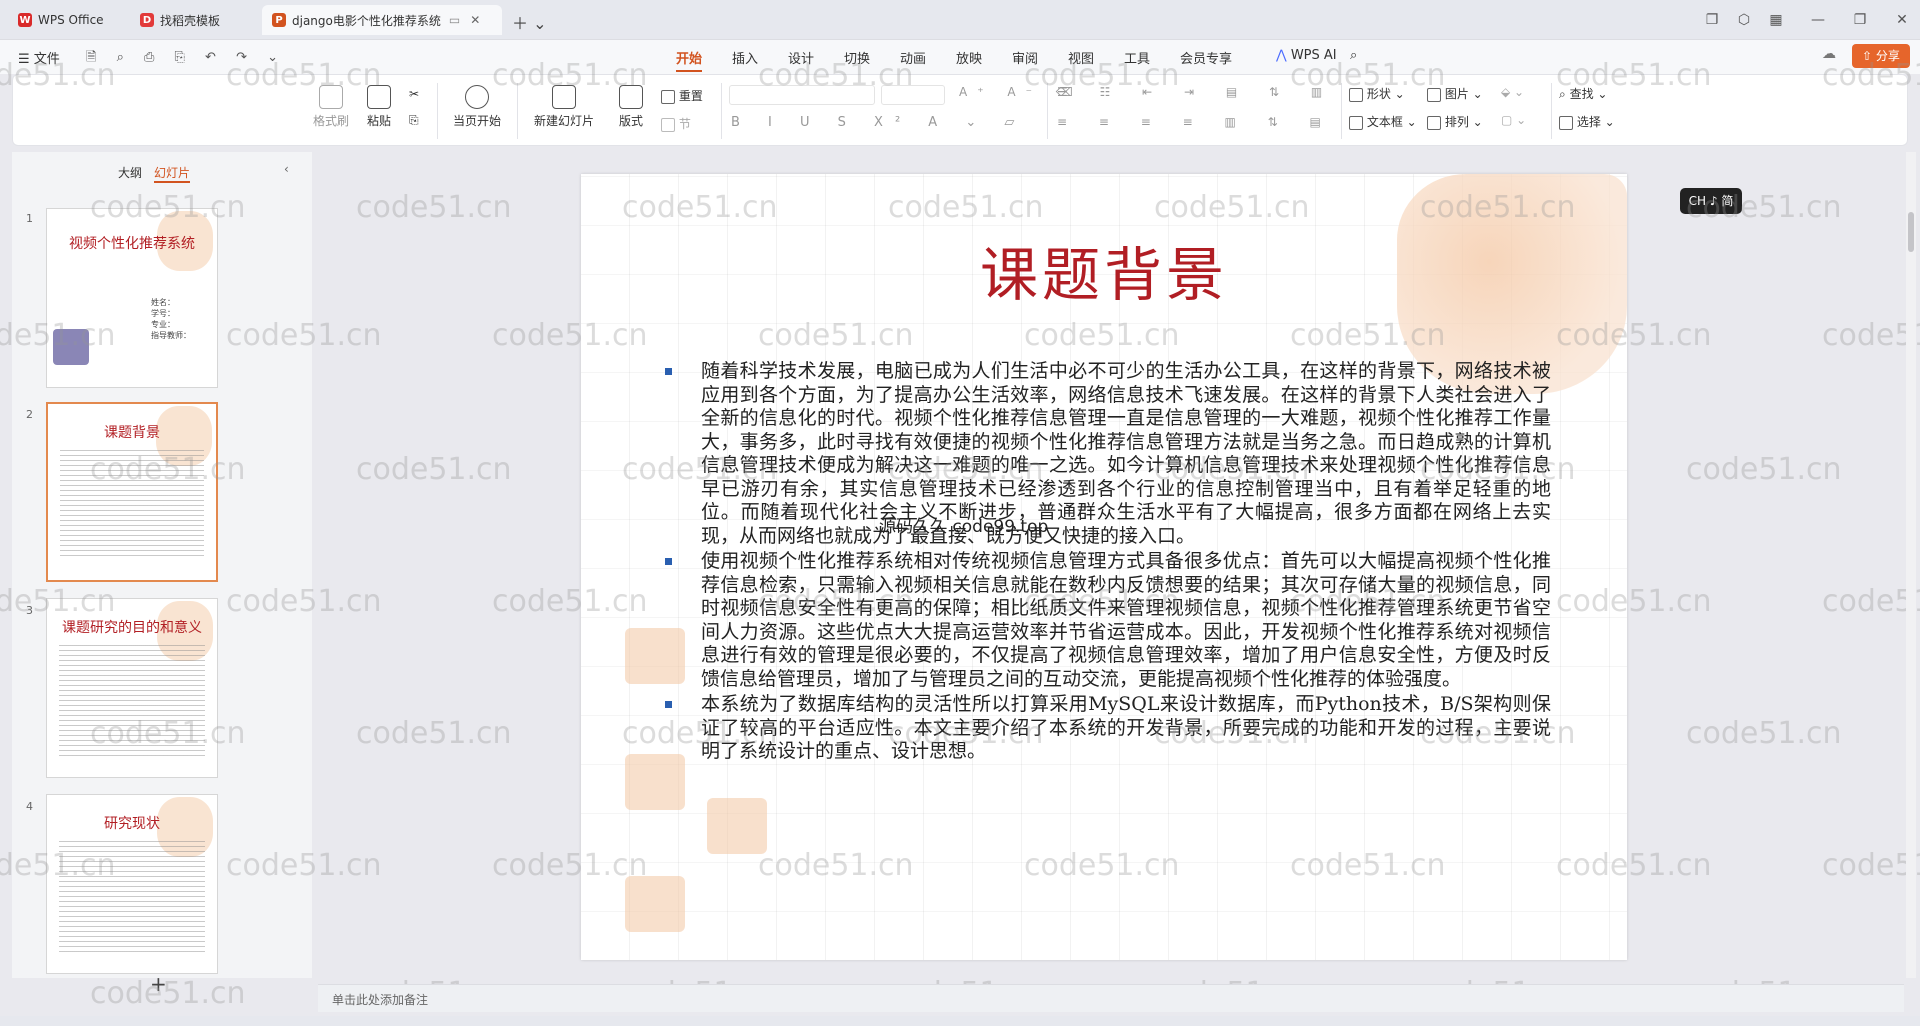 The height and width of the screenshot is (1026, 1920). What do you see at coordinates (1911, 232) in the screenshot?
I see `scrollbar-thumb` at bounding box center [1911, 232].